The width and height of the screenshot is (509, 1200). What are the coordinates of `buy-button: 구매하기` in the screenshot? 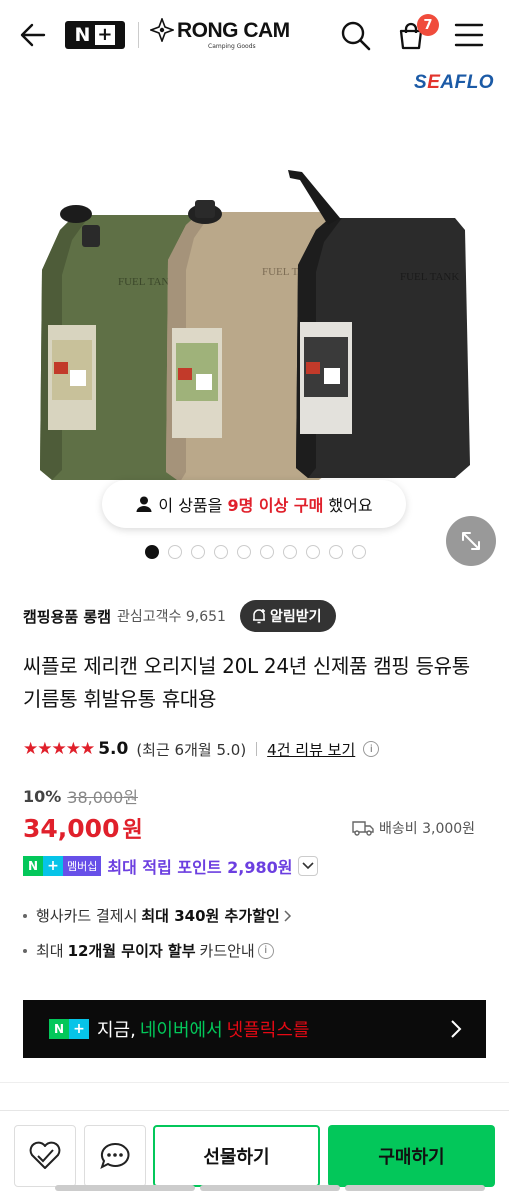 It's located at (411, 1156).